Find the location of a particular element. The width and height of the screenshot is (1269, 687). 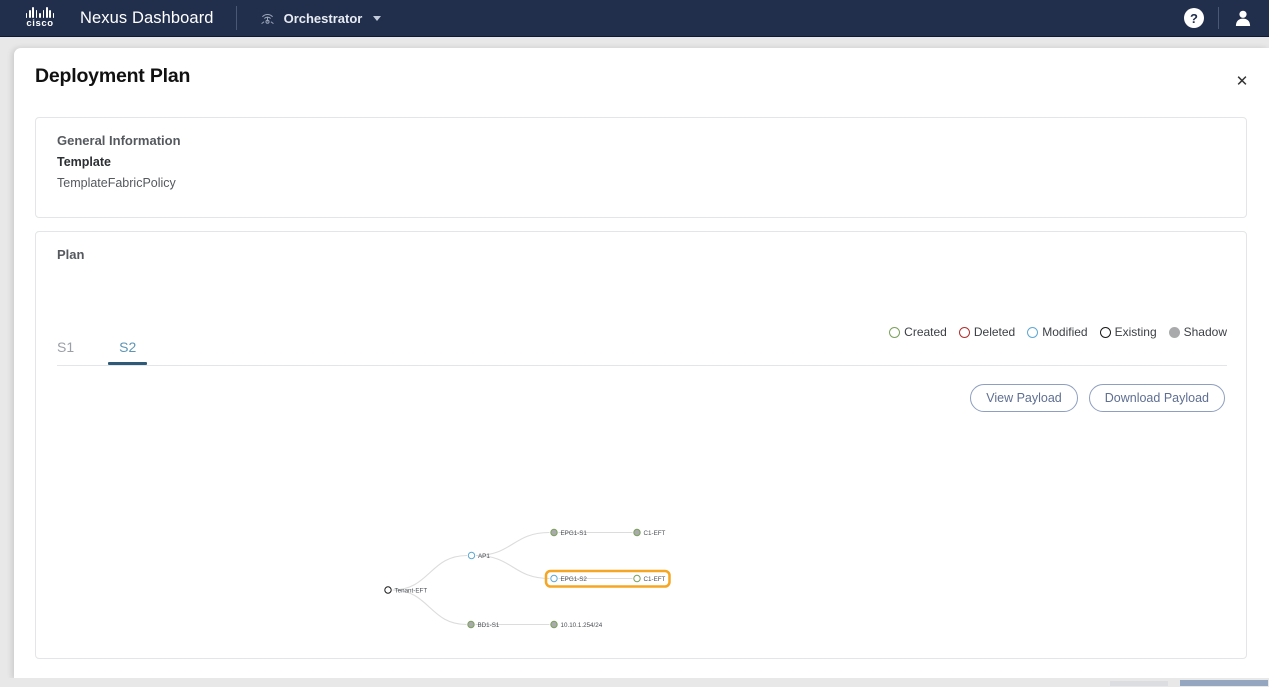

graph-node-ap1: AP1 is located at coordinates (478, 555).